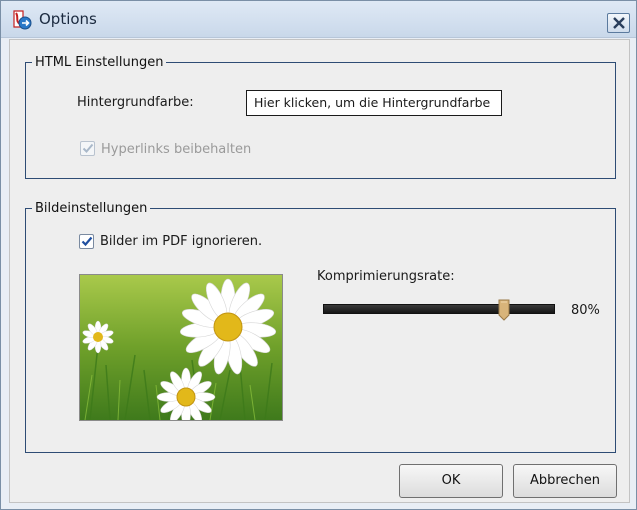  I want to click on html-settings-legend: HTML Einstellungen, so click(99, 62).